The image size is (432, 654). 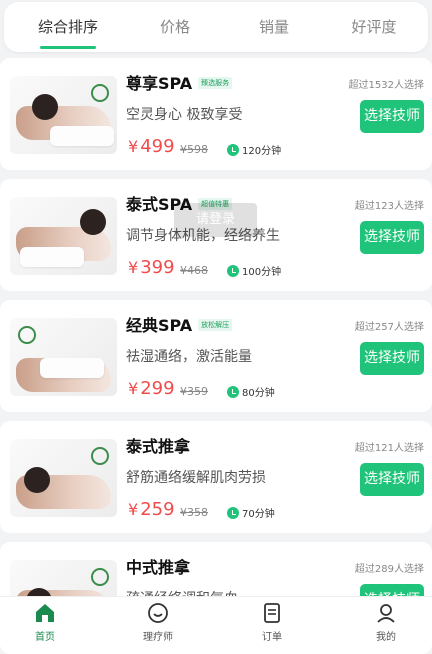 I want to click on tab-sales: 销量, so click(x=274, y=27).